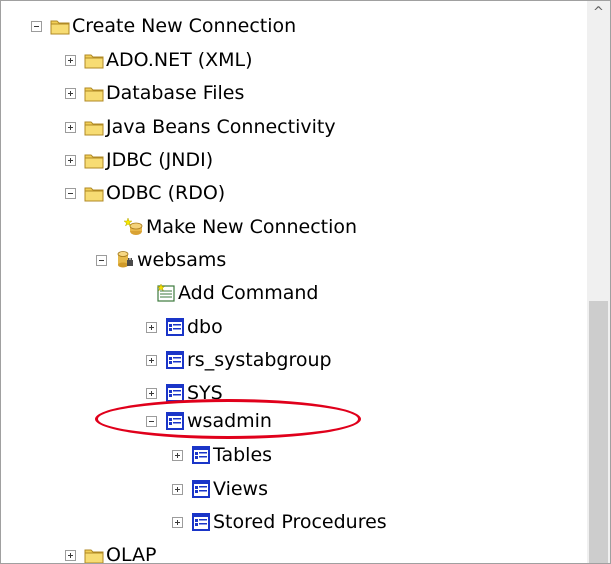 Image resolution: width=611 pixels, height=564 pixels. I want to click on tree-item-label: Create New Connection, so click(184, 26).